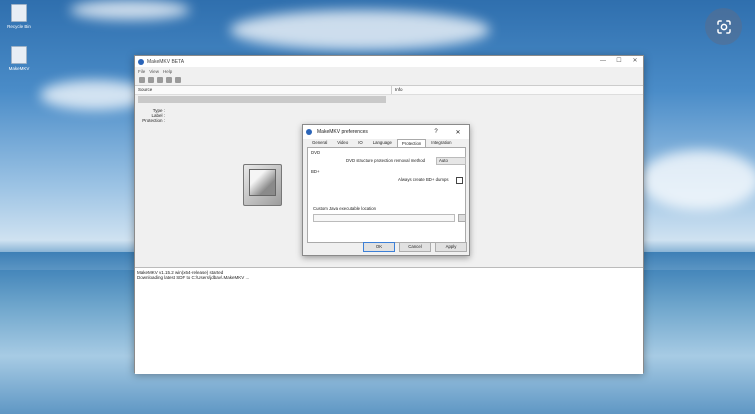 The image size is (755, 414). Describe the element at coordinates (319, 142) in the screenshot. I see `tab-general: General` at that location.